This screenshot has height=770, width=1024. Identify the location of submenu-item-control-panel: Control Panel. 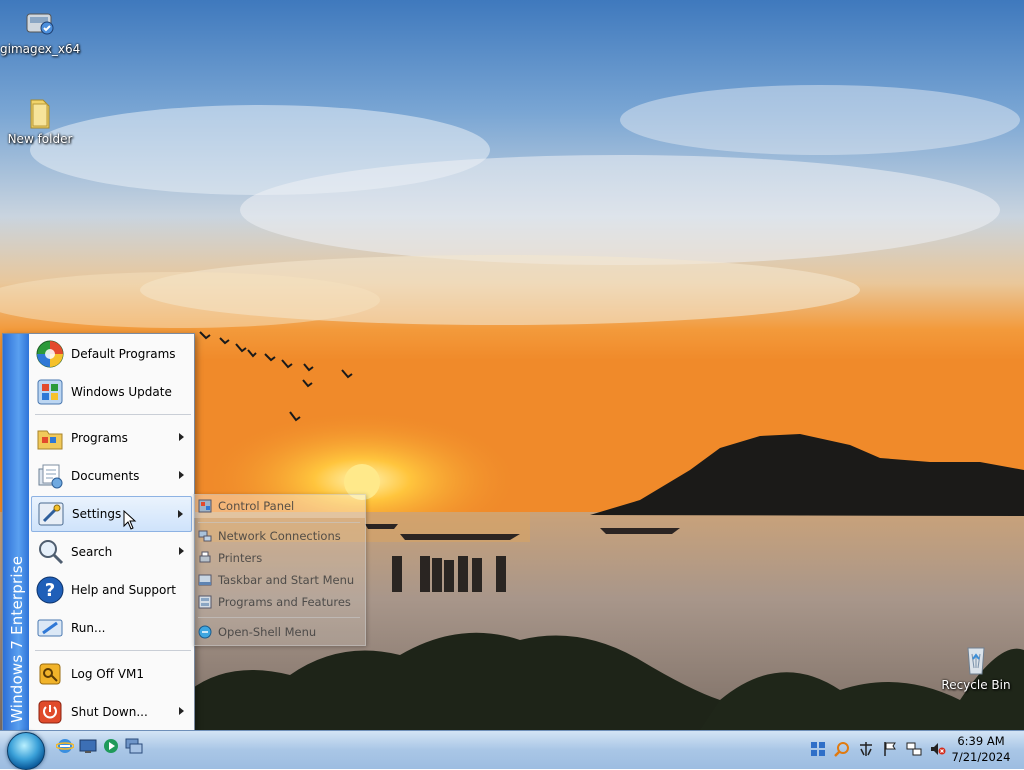
(279, 506).